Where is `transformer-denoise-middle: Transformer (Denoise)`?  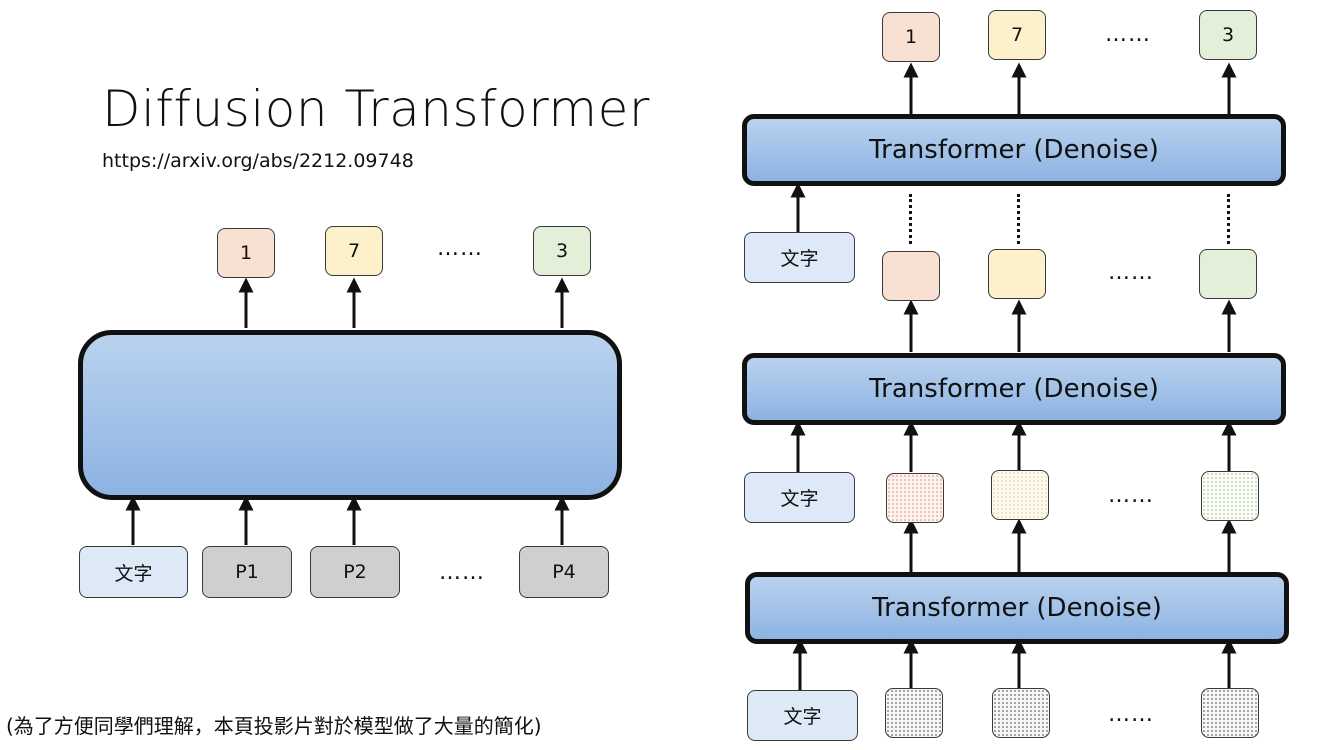 transformer-denoise-middle: Transformer (Denoise) is located at coordinates (1014, 389).